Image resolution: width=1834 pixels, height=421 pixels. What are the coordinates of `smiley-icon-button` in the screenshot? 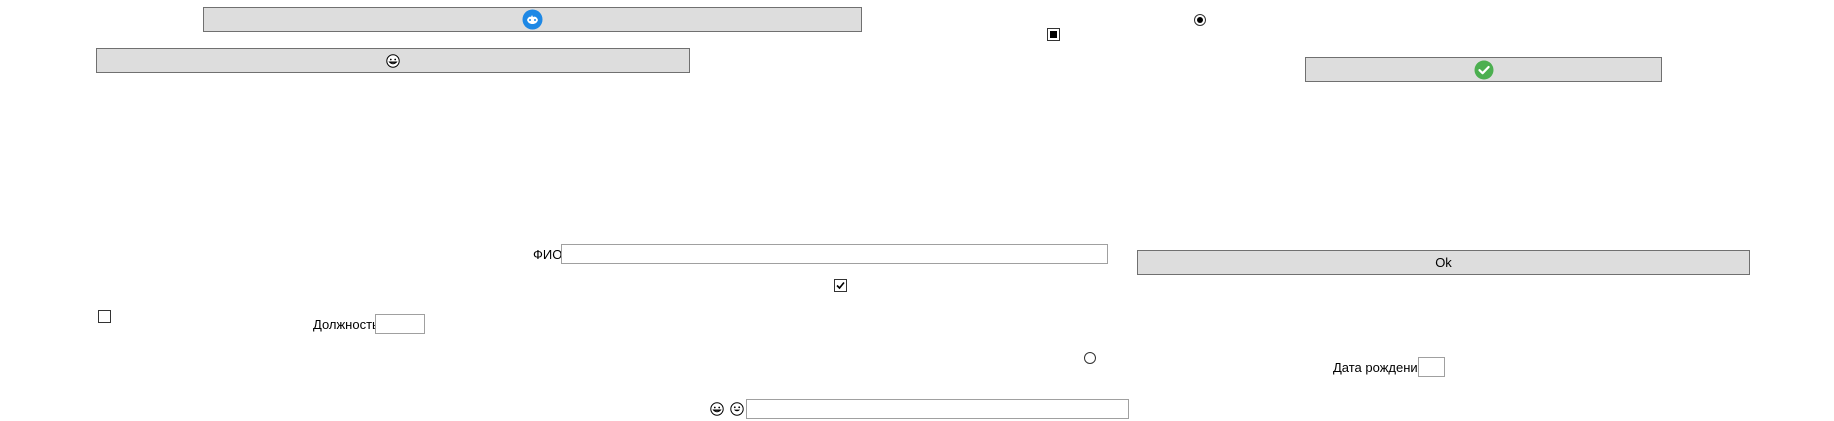 It's located at (393, 60).